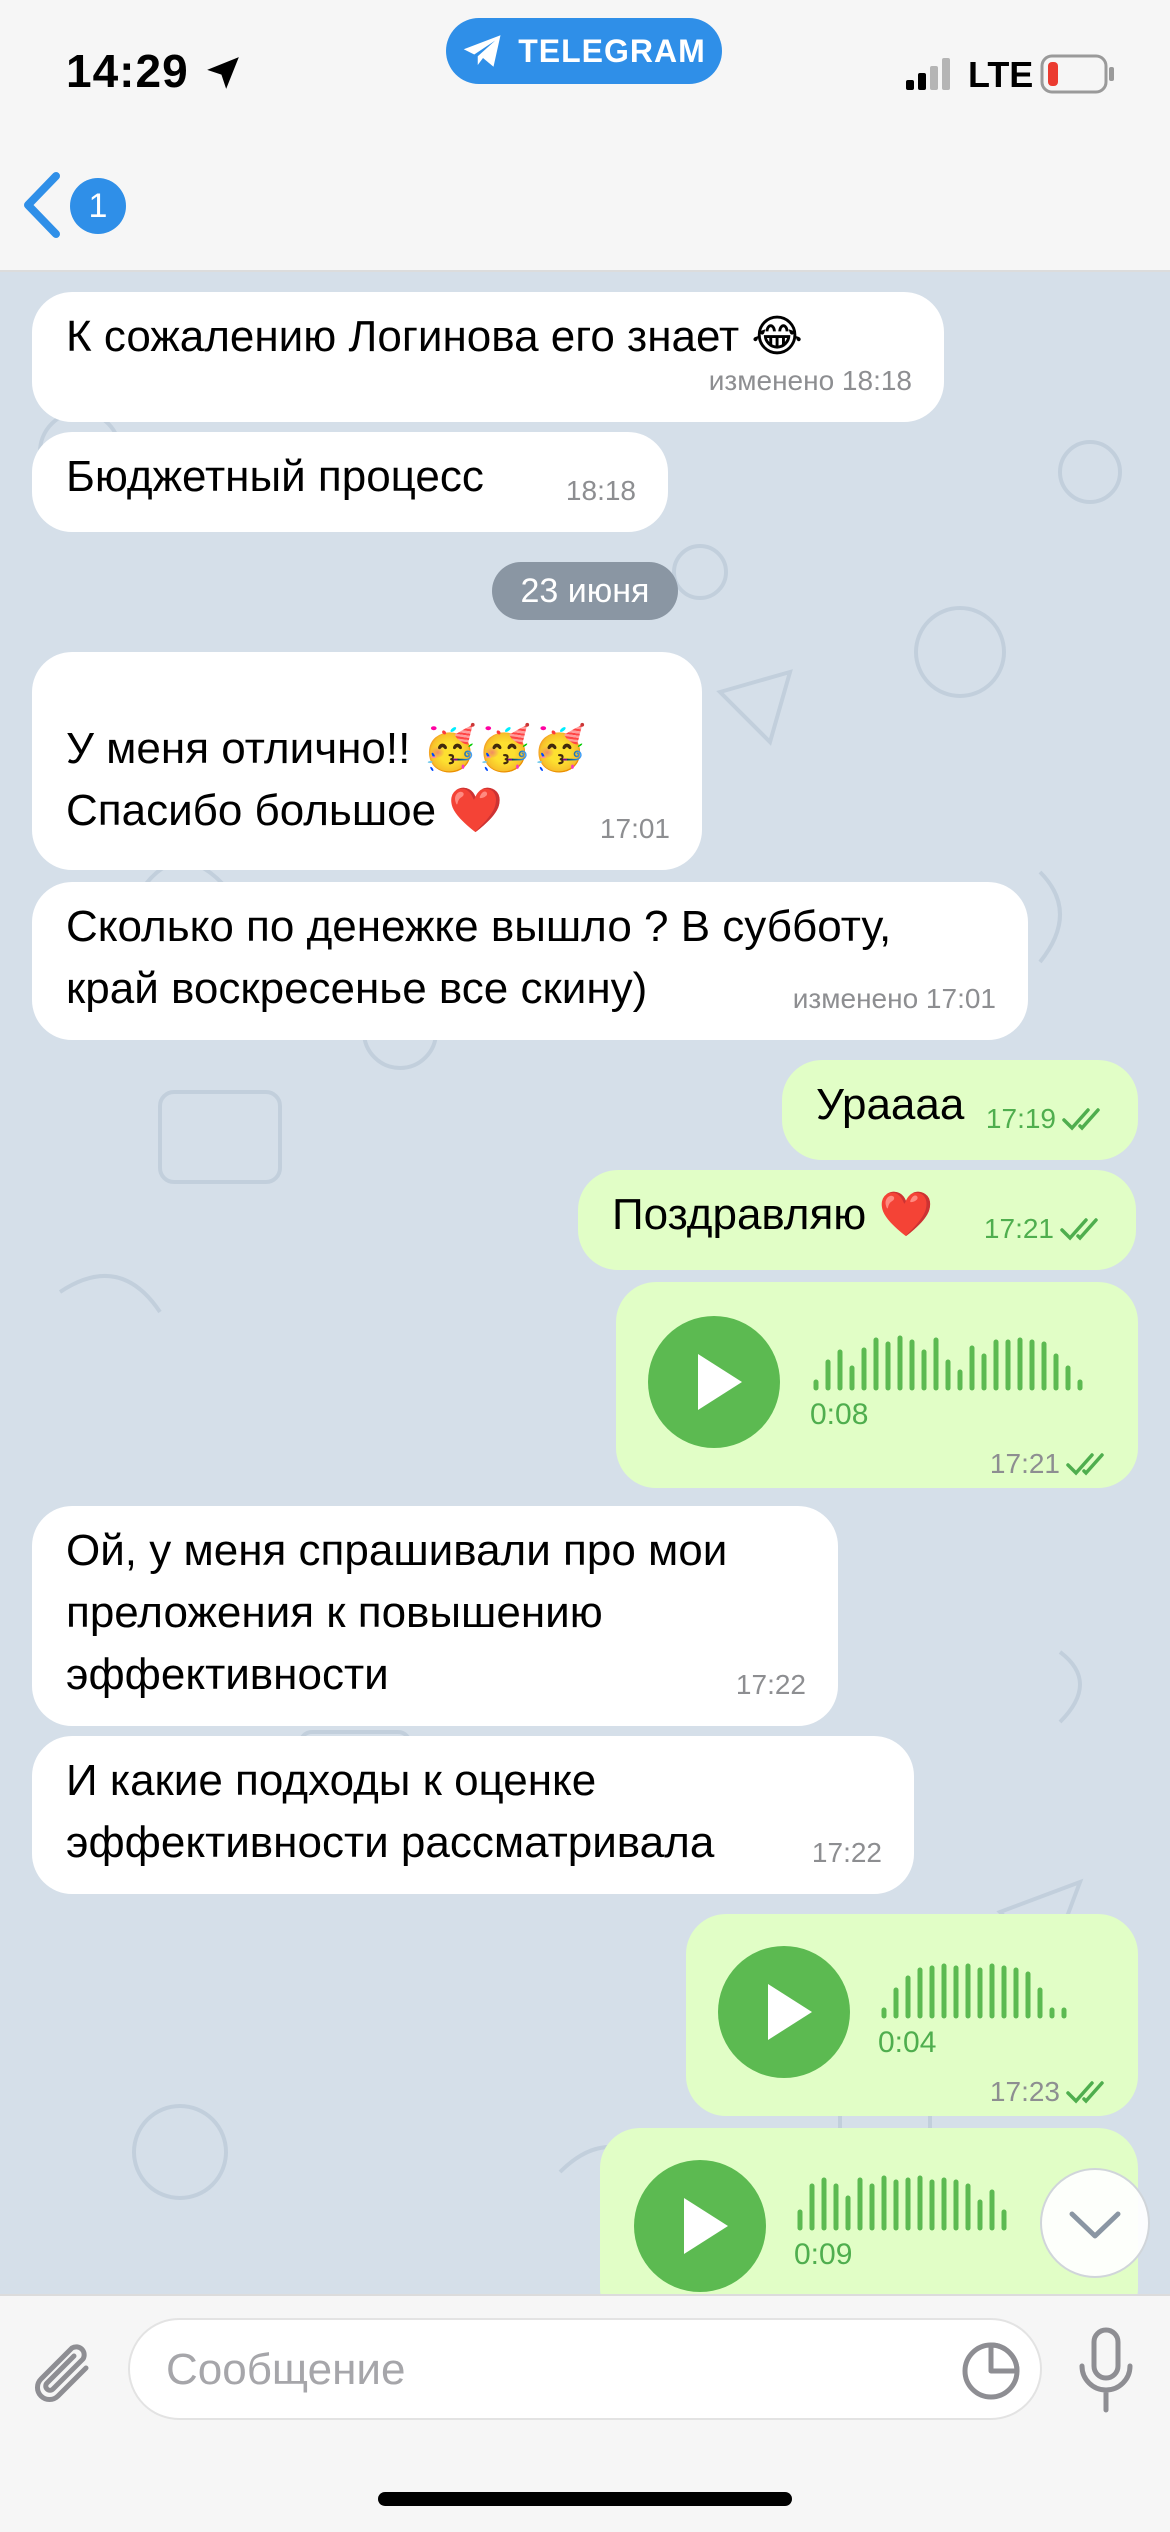 The image size is (1170, 2532). What do you see at coordinates (585, 201) in the screenshot?
I see `nav-bar: 1` at bounding box center [585, 201].